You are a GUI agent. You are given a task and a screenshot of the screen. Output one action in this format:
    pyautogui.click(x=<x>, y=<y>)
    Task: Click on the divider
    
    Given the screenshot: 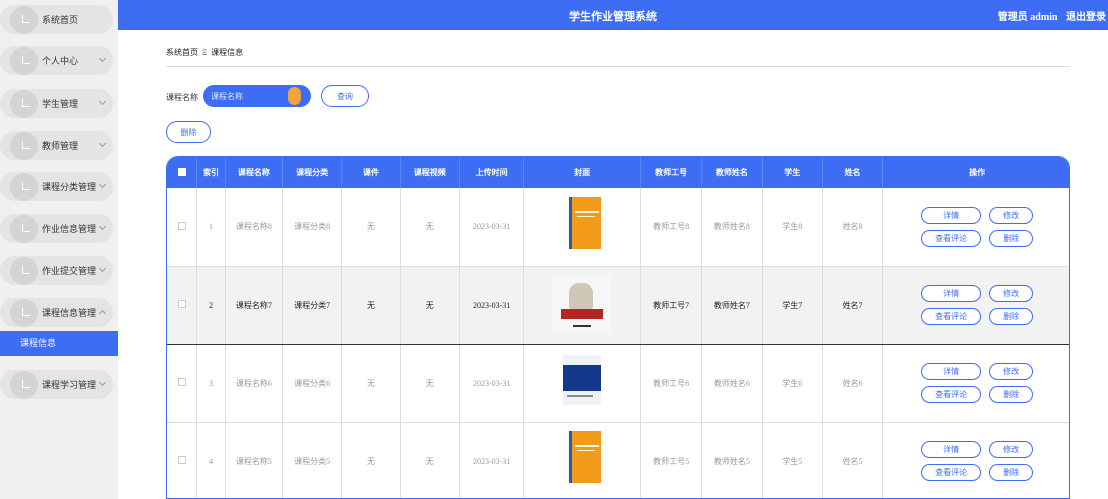 What is the action you would take?
    pyautogui.click(x=618, y=66)
    